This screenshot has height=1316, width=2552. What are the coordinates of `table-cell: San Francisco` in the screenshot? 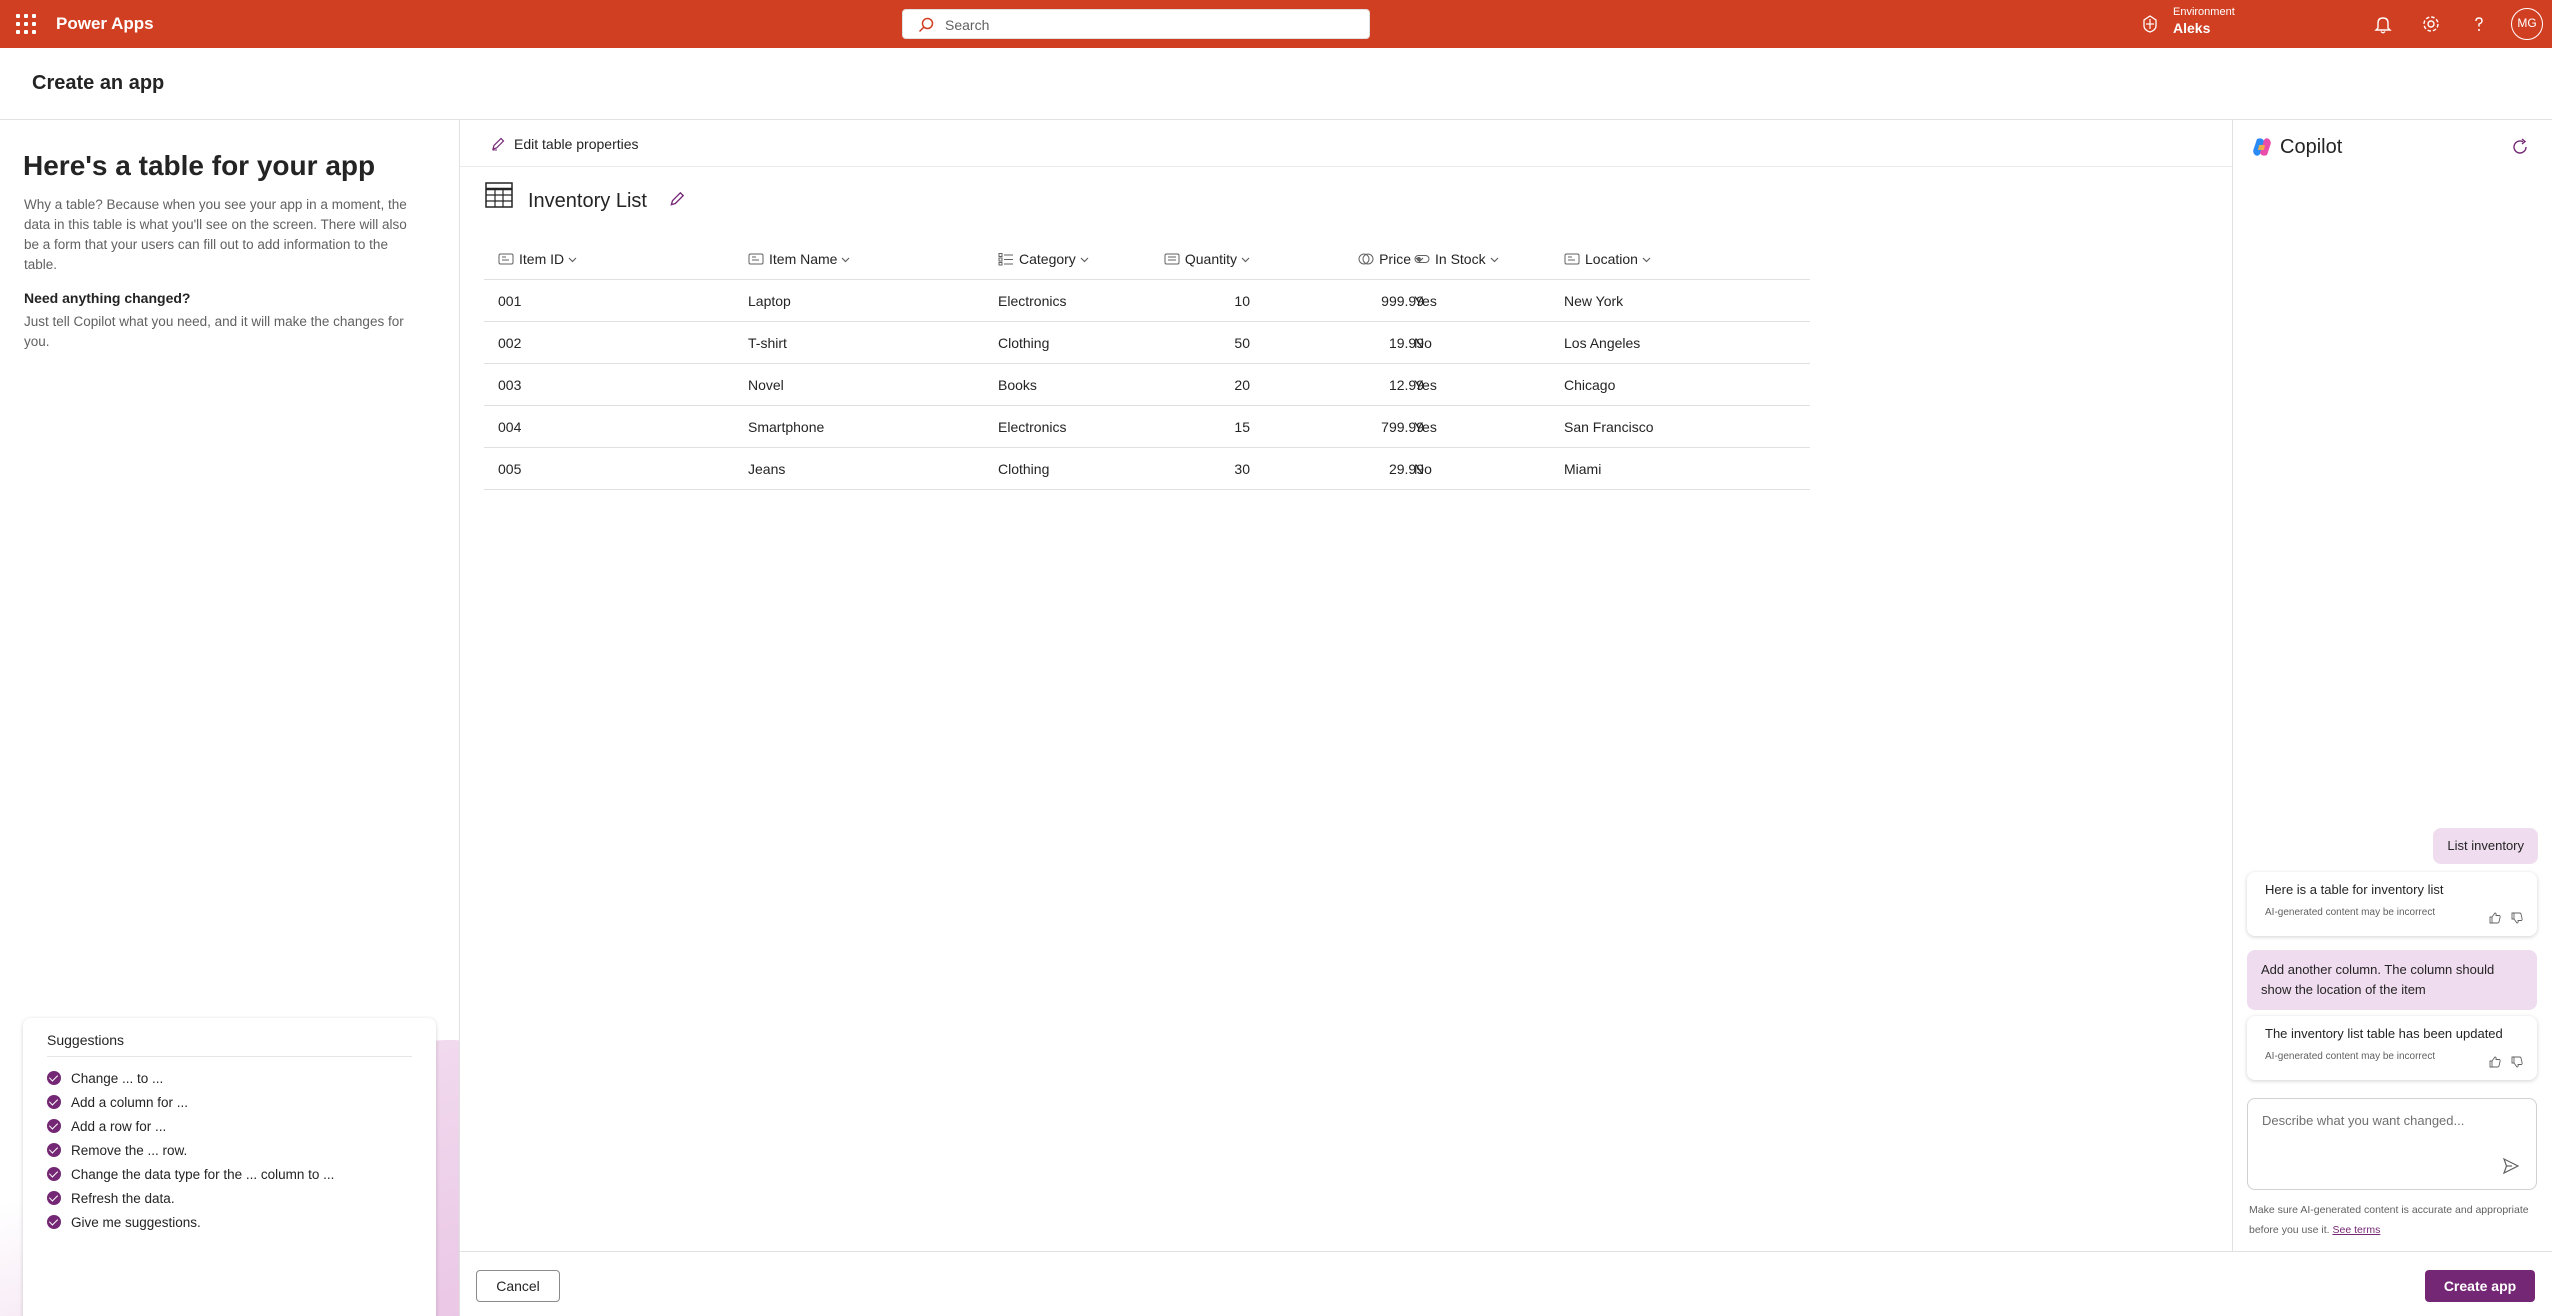 It's located at (1684, 427).